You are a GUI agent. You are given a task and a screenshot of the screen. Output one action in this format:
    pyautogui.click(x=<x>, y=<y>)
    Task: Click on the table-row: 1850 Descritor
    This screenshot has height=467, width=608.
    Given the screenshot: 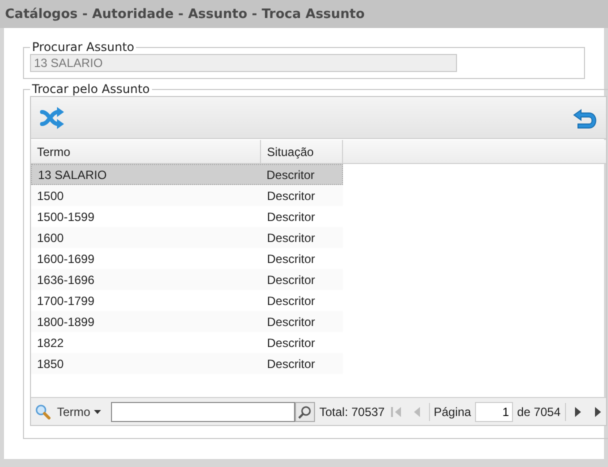 What is the action you would take?
    pyautogui.click(x=187, y=363)
    